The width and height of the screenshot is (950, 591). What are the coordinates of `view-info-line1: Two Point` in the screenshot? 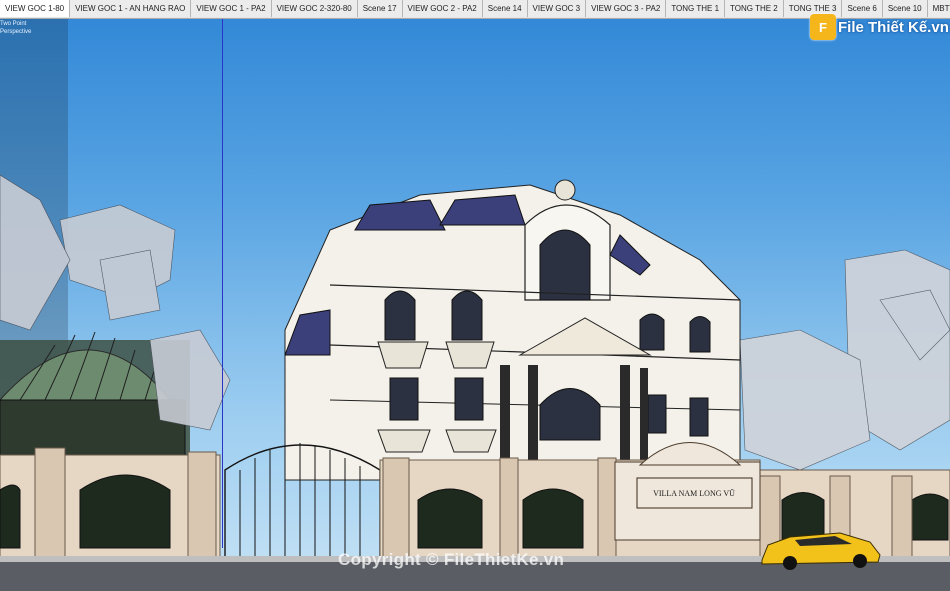 It's located at (13, 24).